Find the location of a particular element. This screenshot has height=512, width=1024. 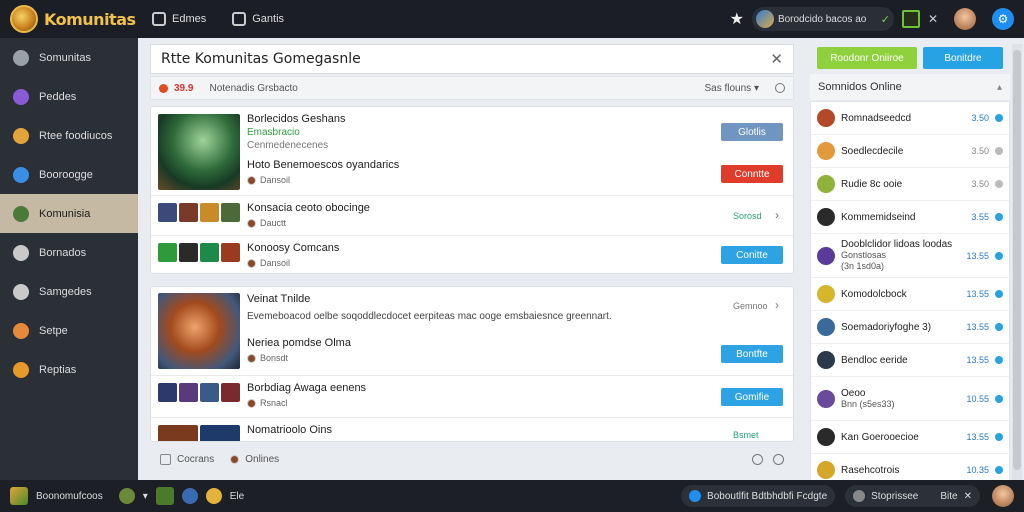

online-user-item: Rudie 8c ooie 3.50 is located at coordinates (910, 184).